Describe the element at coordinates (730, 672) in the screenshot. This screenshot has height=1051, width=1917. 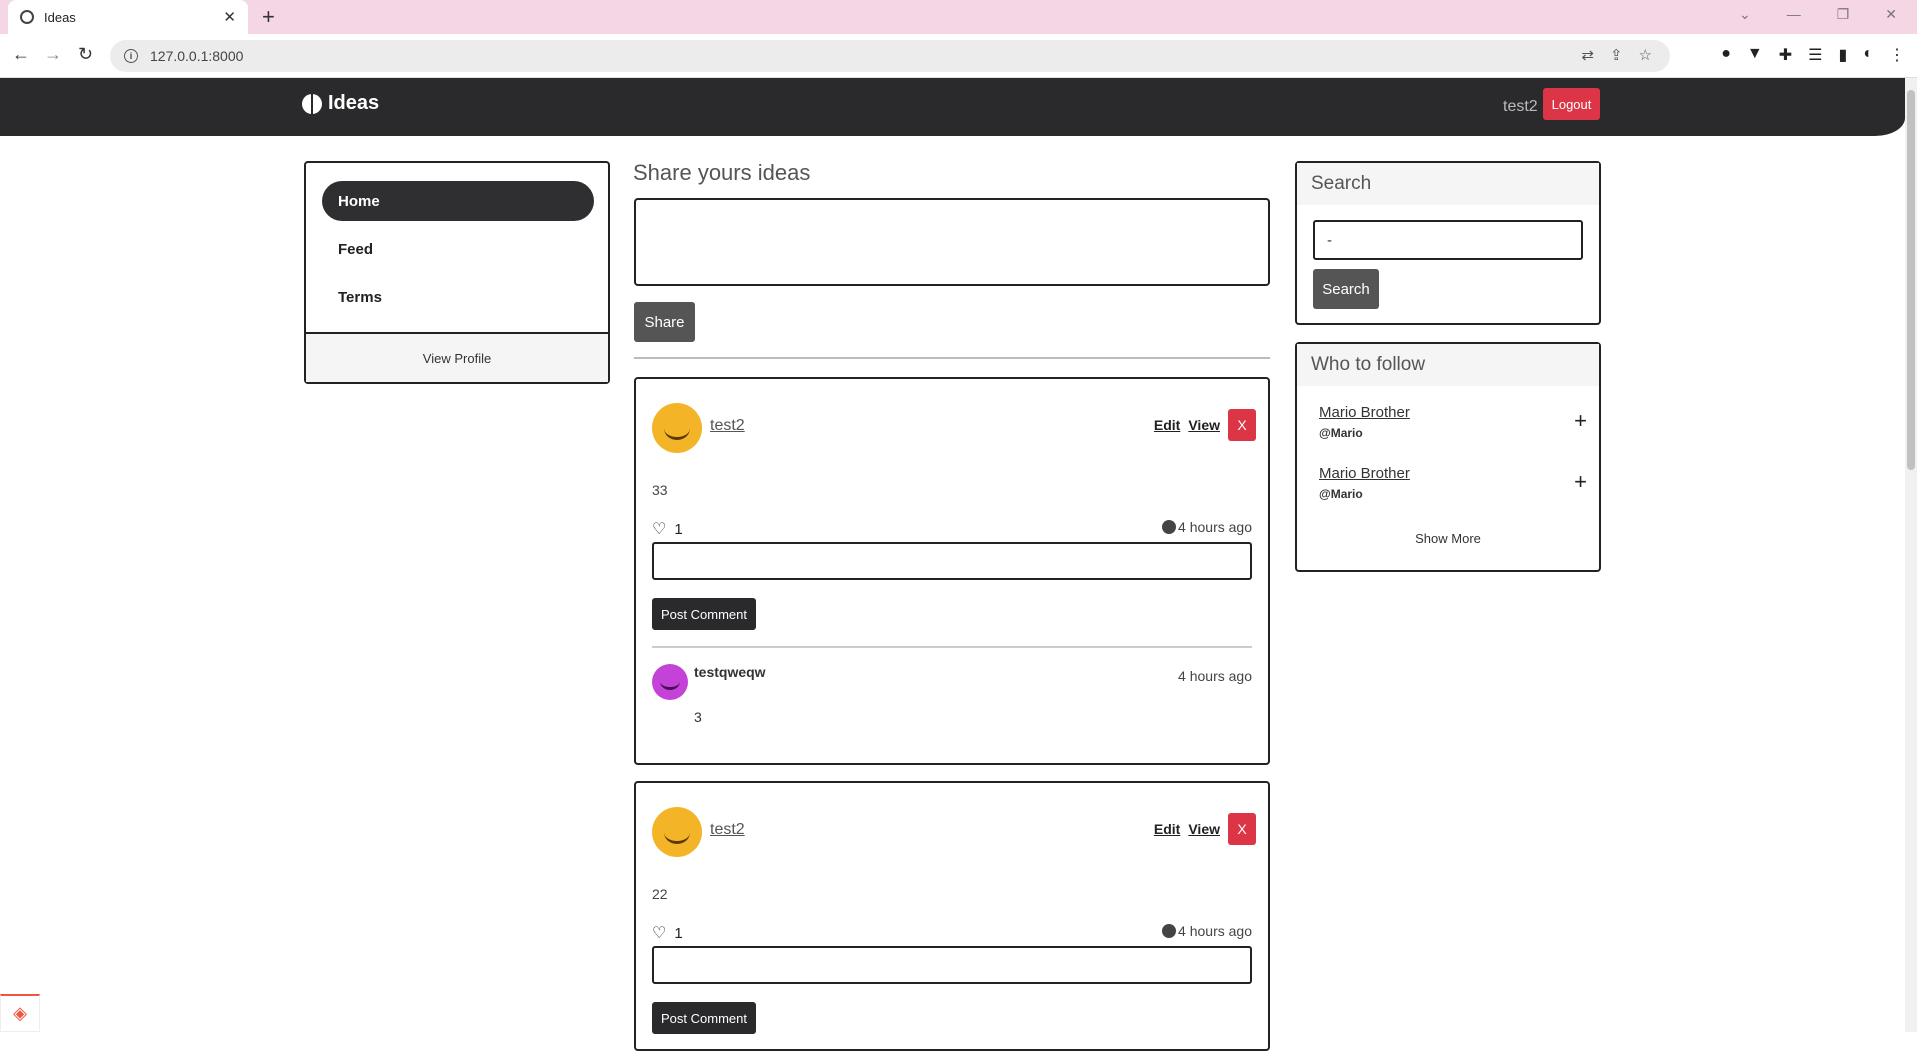
I see `comment-username: testqweqw` at that location.